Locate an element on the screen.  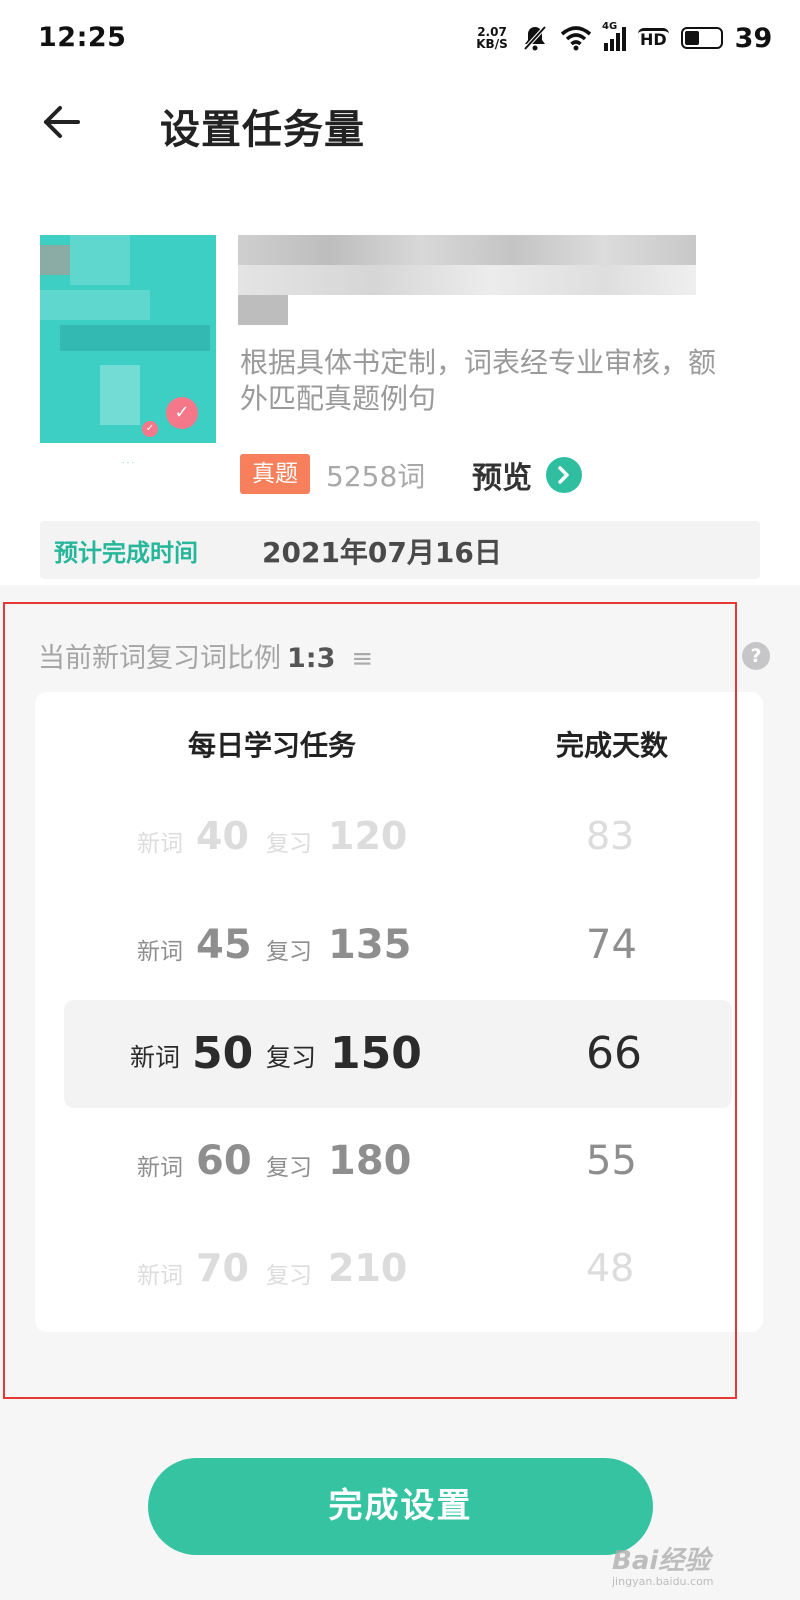
watermark-url: jingyan.baidu.com is located at coordinates (663, 1581).